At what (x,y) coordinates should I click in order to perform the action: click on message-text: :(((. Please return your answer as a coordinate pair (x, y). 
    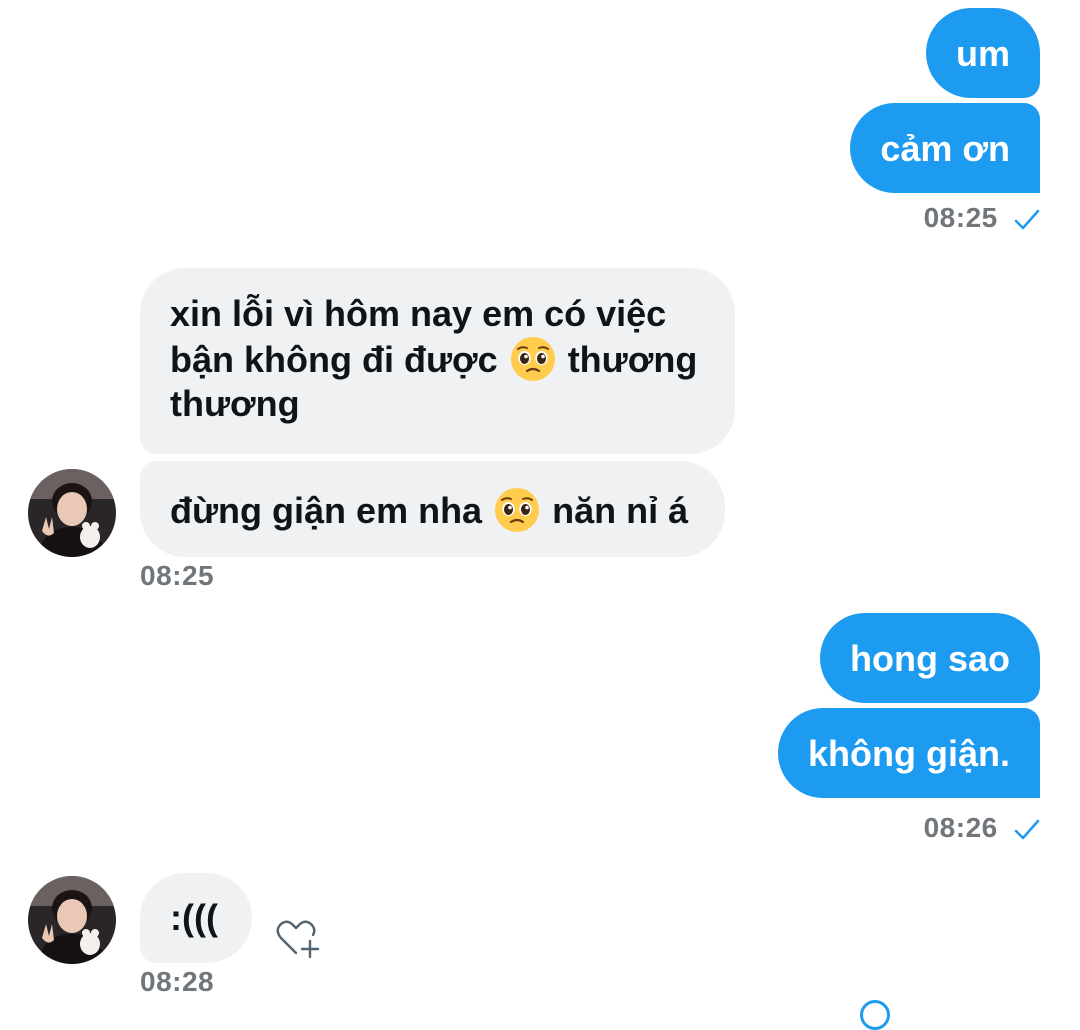
    Looking at the image, I should click on (194, 917).